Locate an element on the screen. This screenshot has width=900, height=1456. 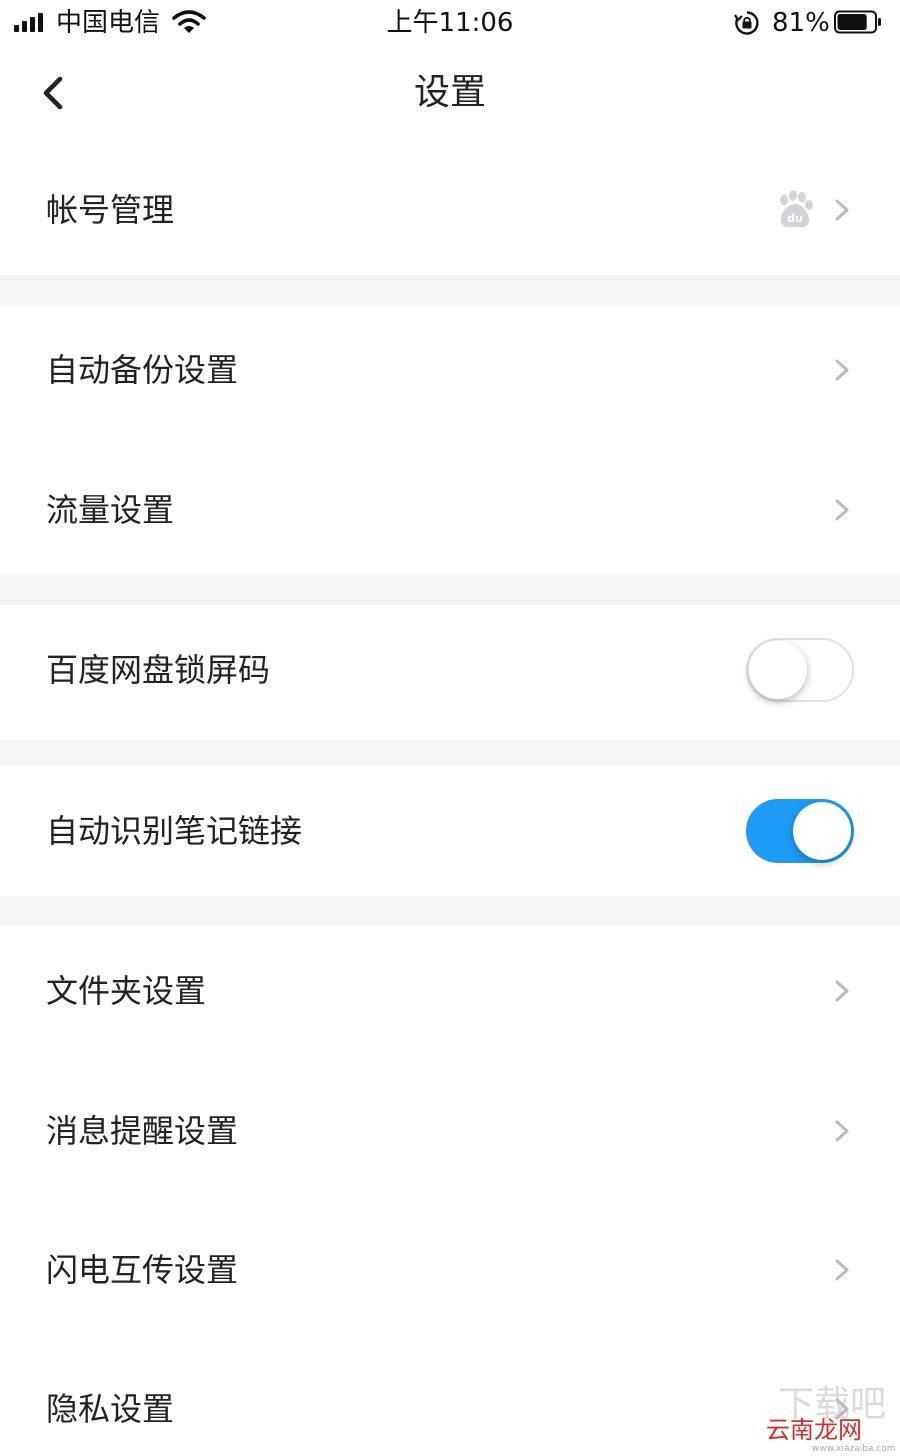
auto-backup-row: 自动备份设置 is located at coordinates (450, 370).